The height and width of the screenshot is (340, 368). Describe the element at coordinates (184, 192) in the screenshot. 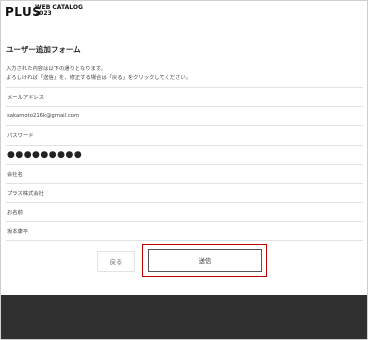

I see `value-company: プラス株式会社` at that location.